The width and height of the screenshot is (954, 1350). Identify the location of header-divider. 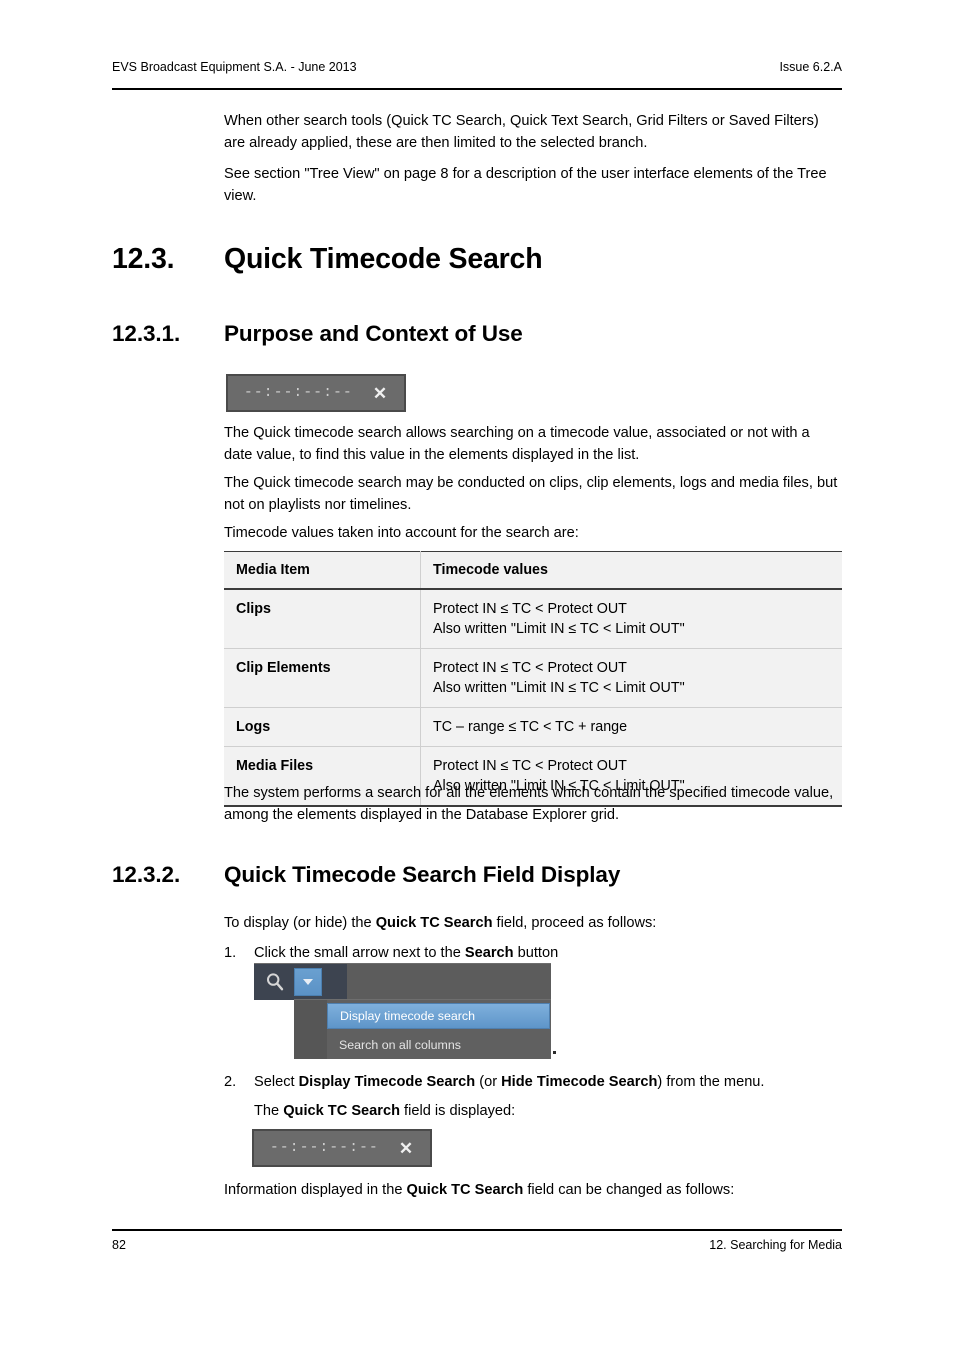
(477, 89).